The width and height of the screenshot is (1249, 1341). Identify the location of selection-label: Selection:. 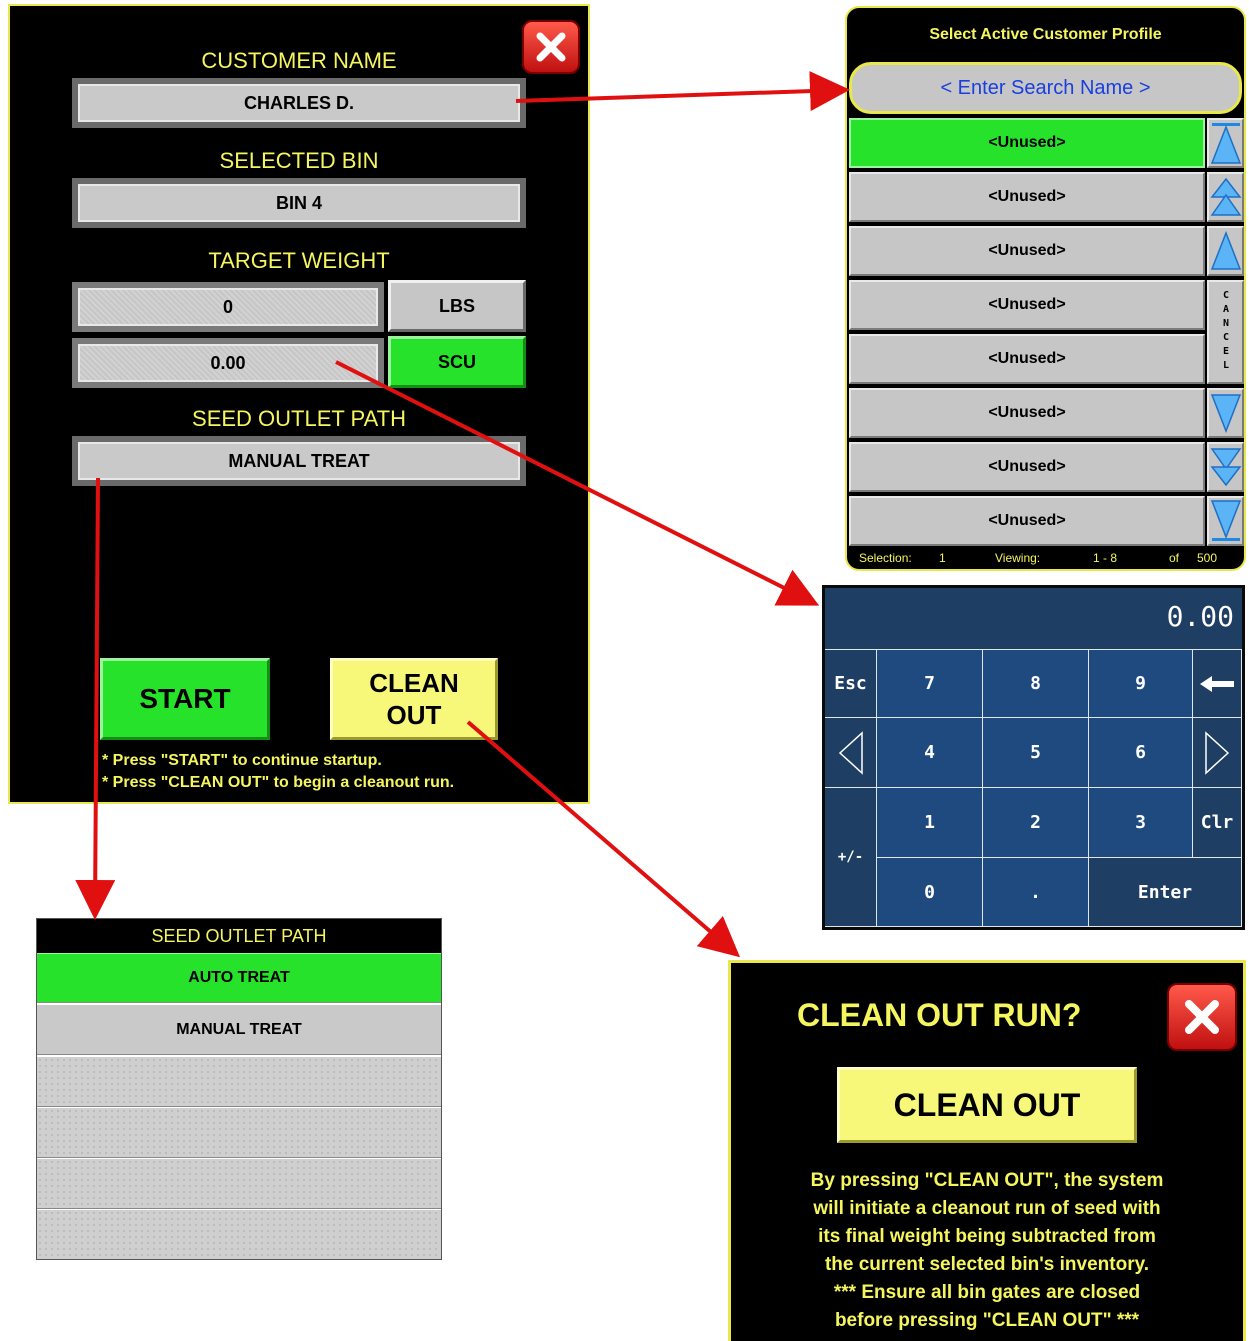
(885, 558).